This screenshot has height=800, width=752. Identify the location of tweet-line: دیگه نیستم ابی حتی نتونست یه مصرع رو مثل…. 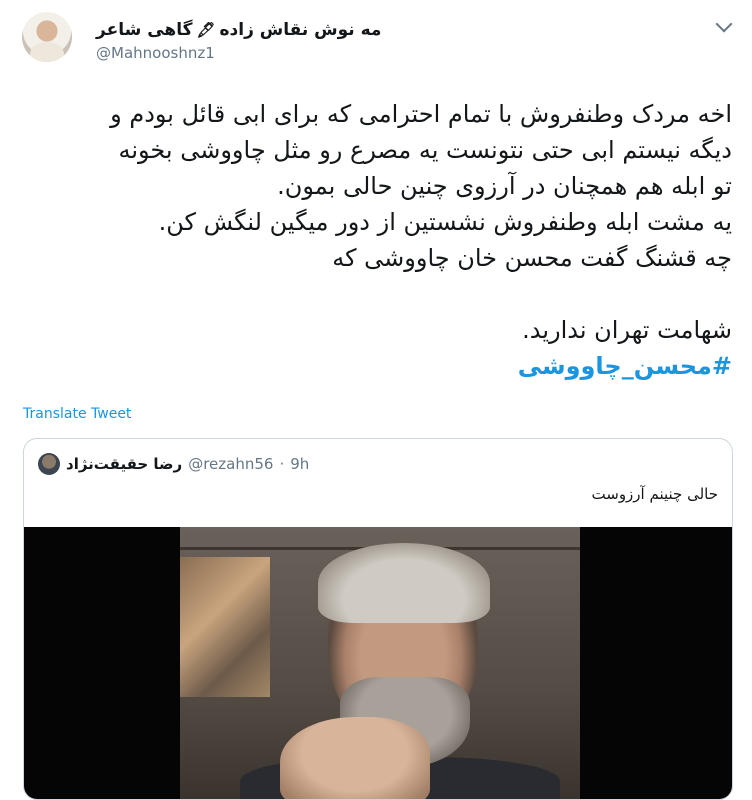
(425, 150).